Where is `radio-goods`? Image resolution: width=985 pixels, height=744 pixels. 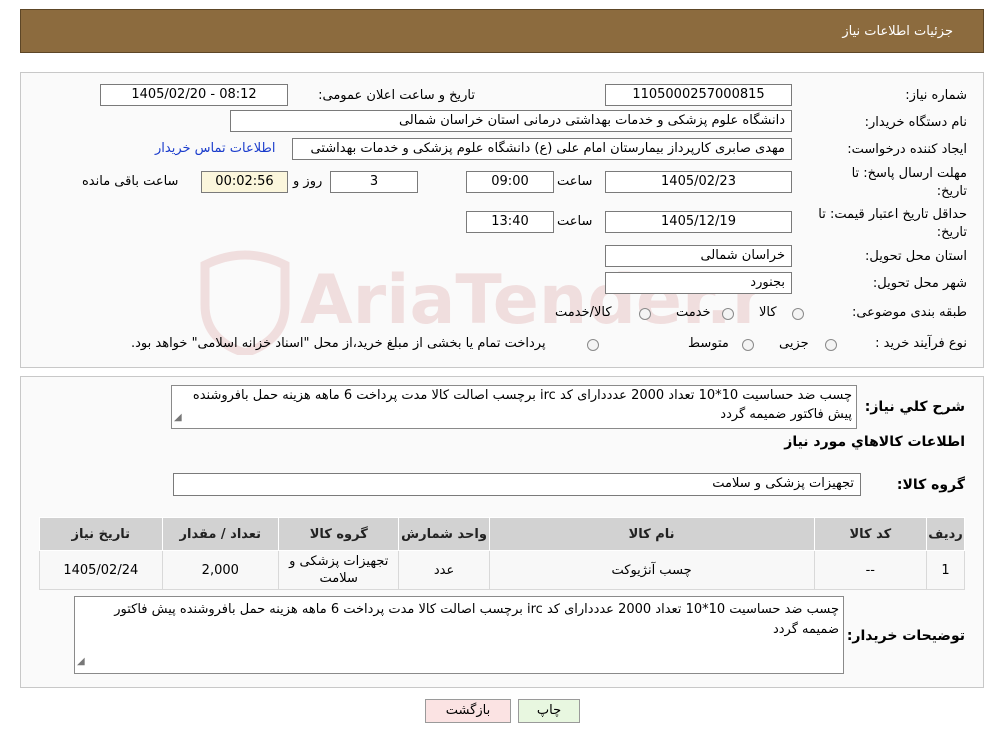 radio-goods is located at coordinates (798, 314).